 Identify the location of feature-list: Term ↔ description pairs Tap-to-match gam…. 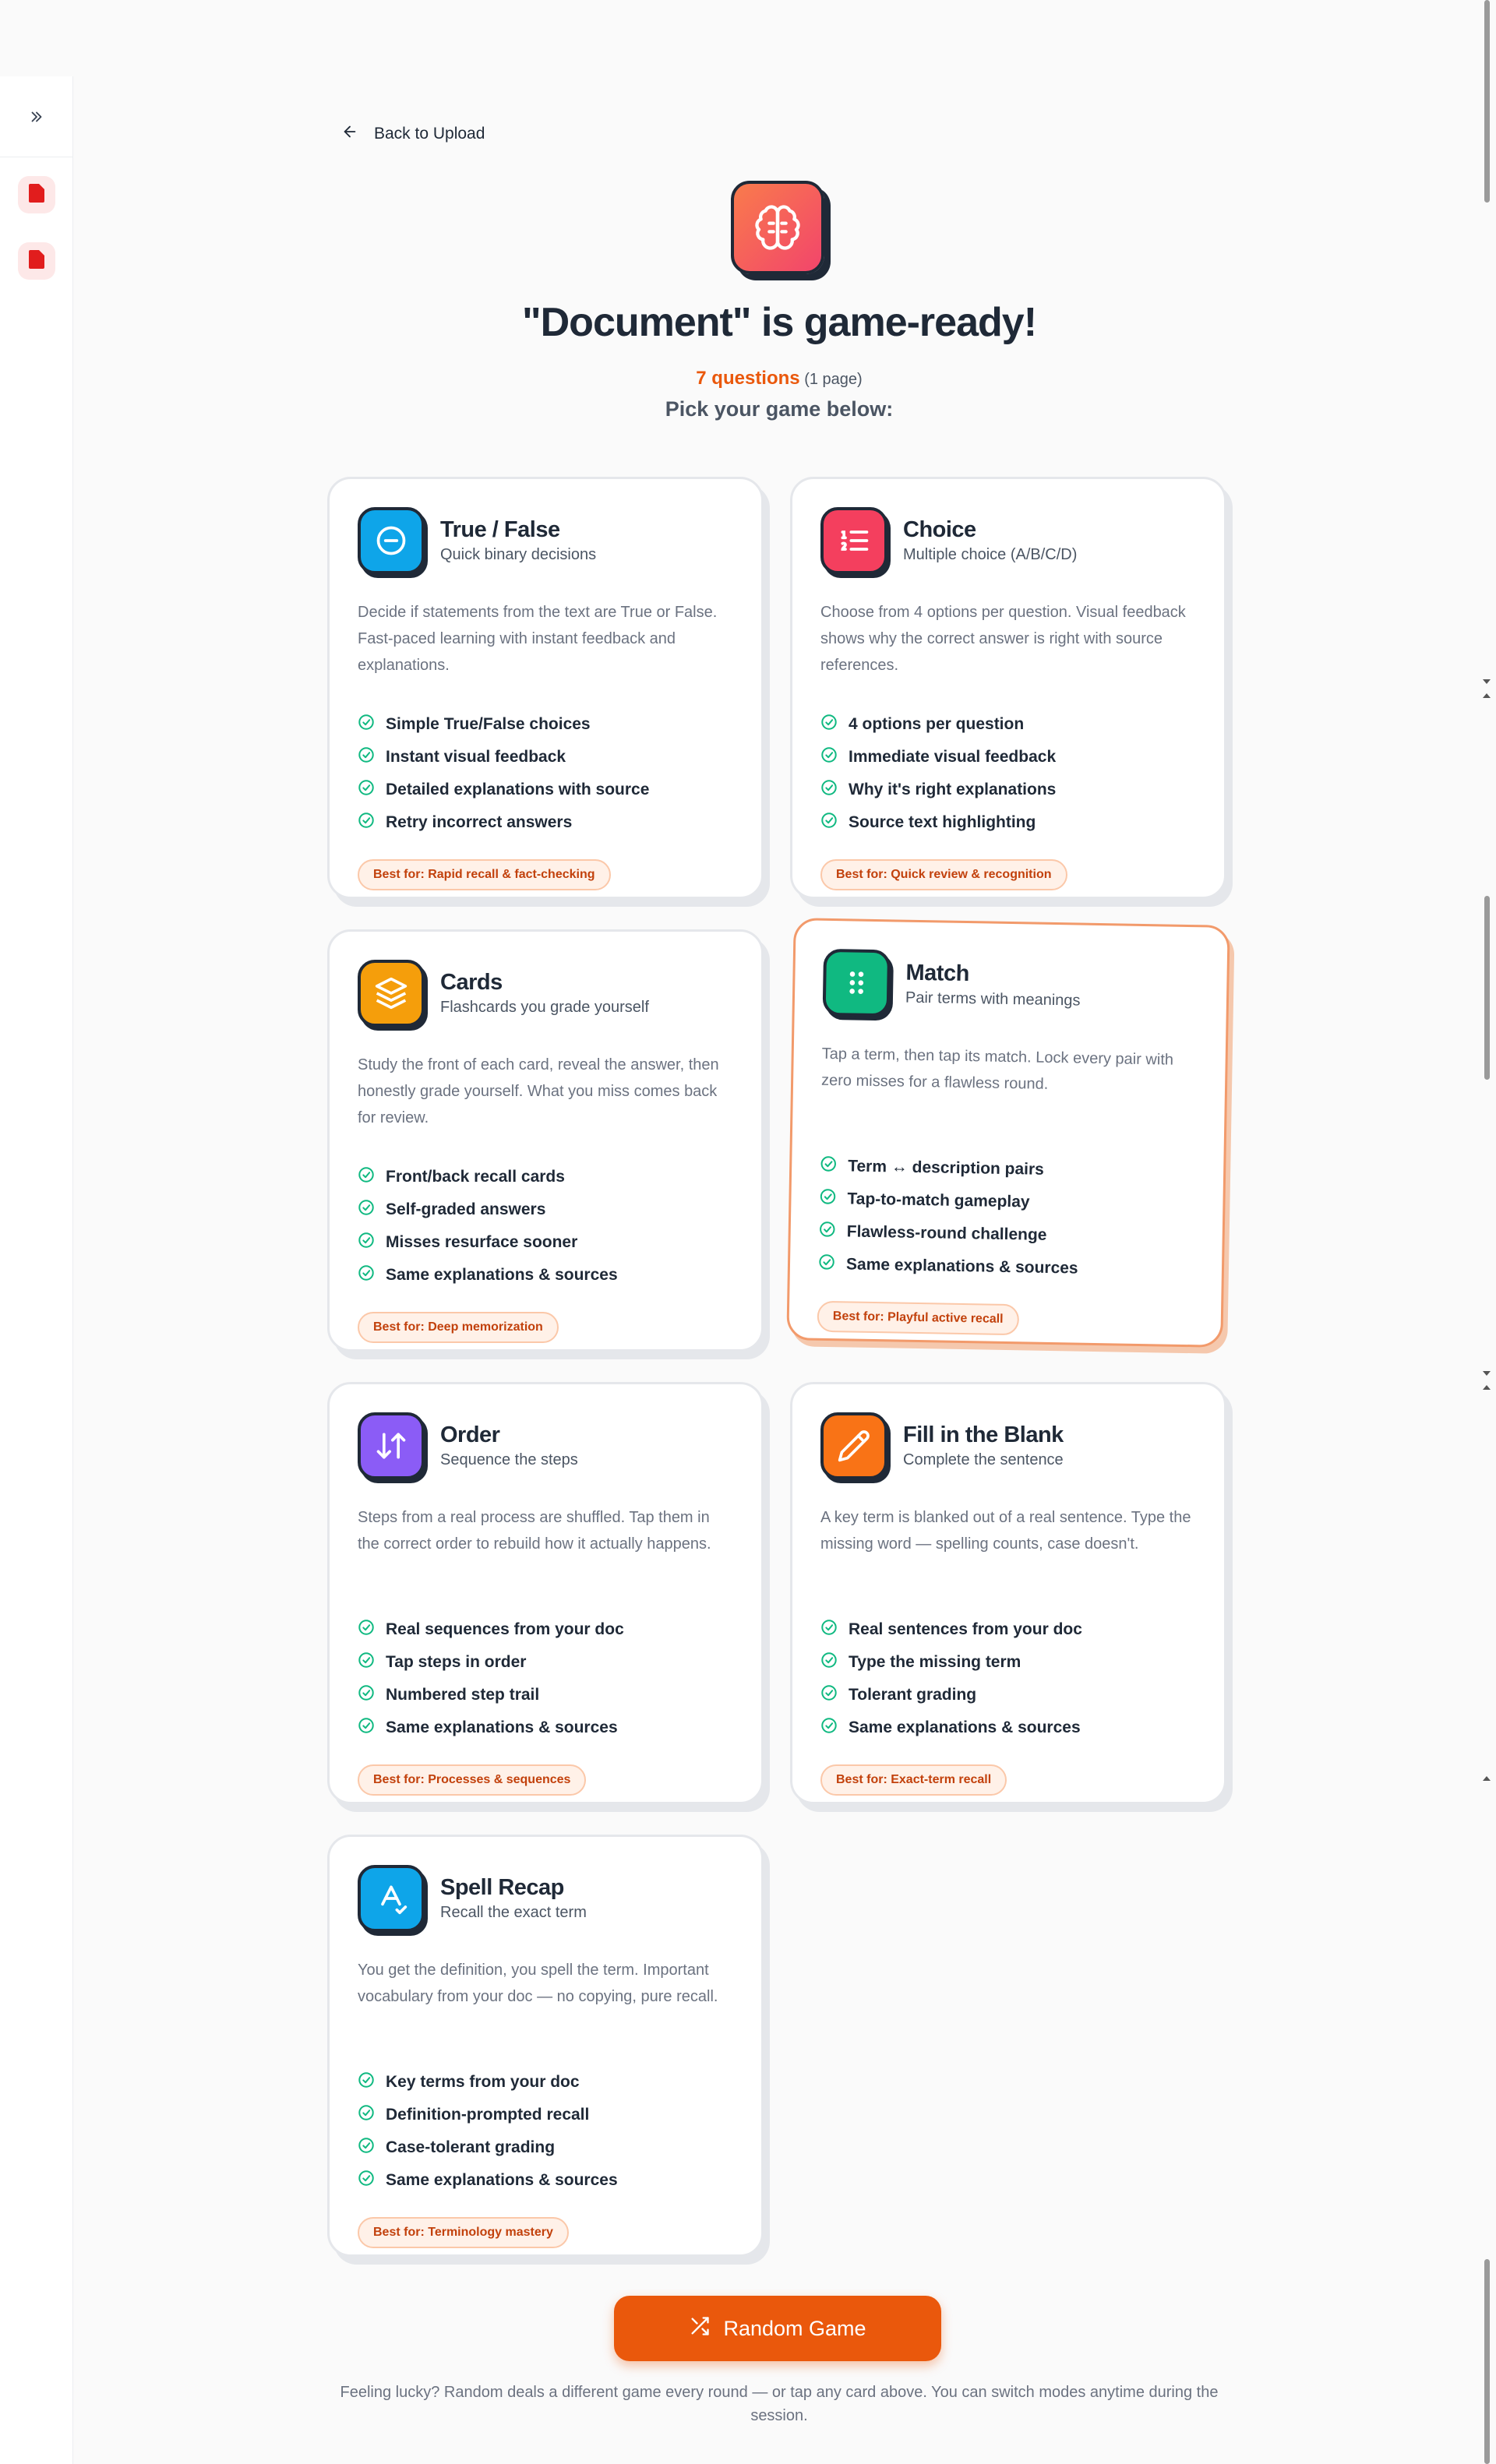
(1007, 1218).